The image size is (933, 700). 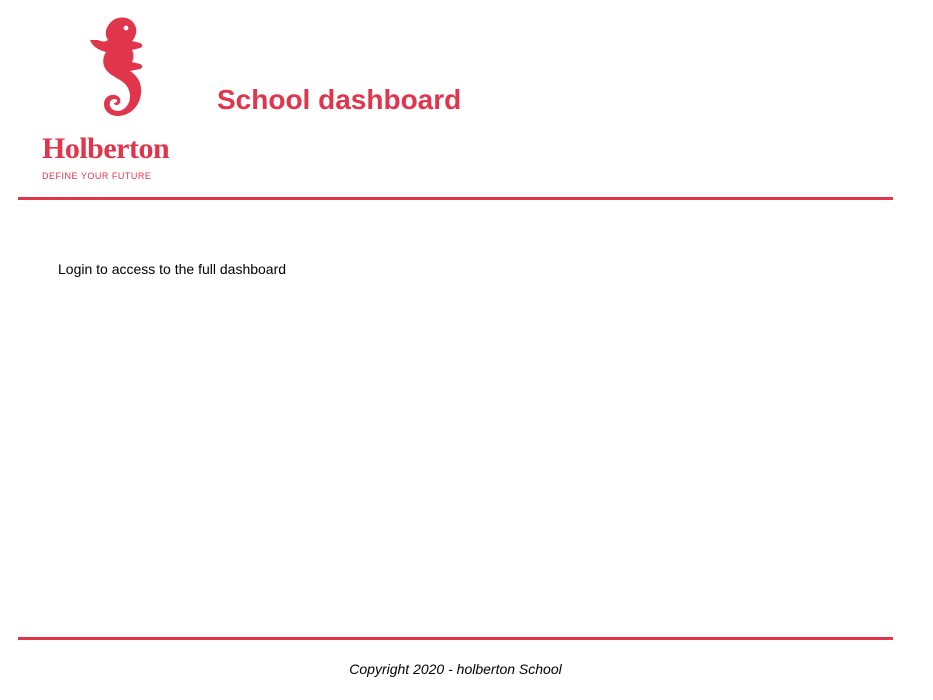 I want to click on logo-tagline: DEFINE YOUR FUTURE, so click(x=97, y=176).